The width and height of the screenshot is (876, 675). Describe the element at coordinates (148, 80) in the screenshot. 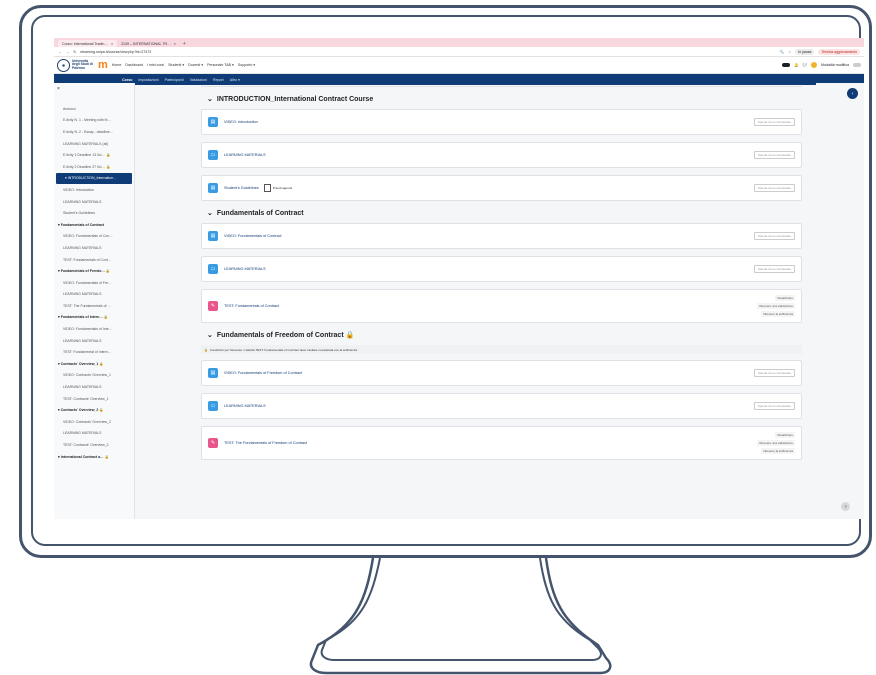

I see `tab-settings: Impostazioni` at that location.